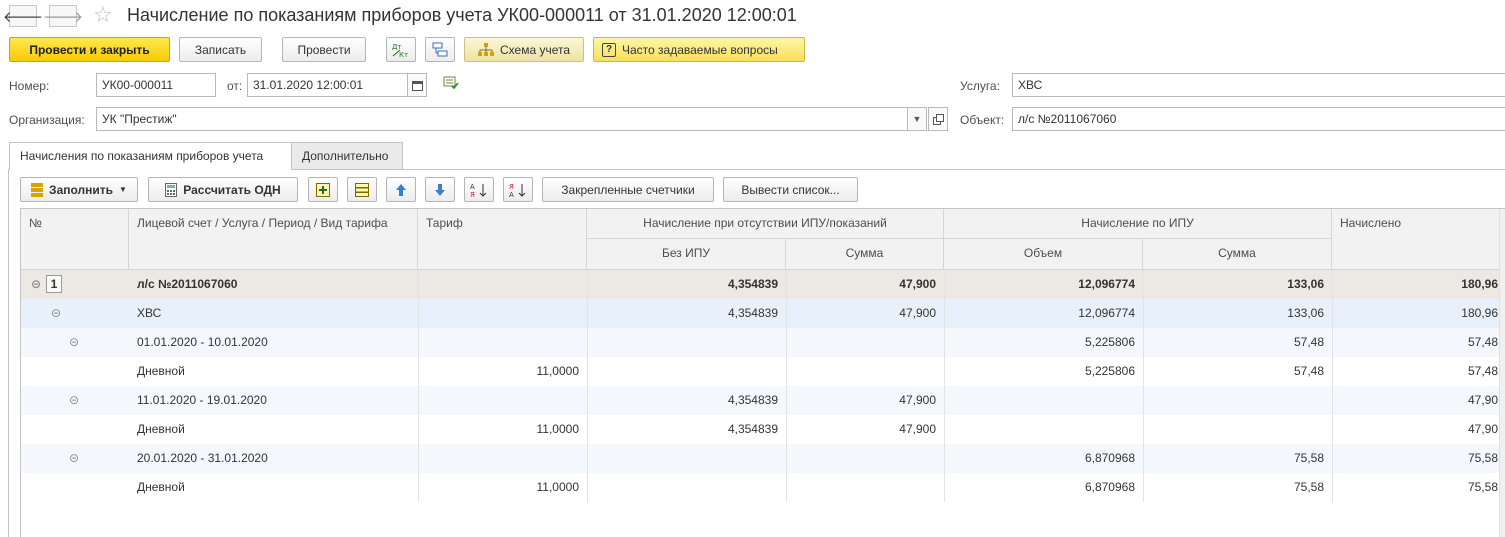 This screenshot has height=537, width=1505. Describe the element at coordinates (1258, 119) in the screenshot. I see `object-field: л/с №2011067060` at that location.